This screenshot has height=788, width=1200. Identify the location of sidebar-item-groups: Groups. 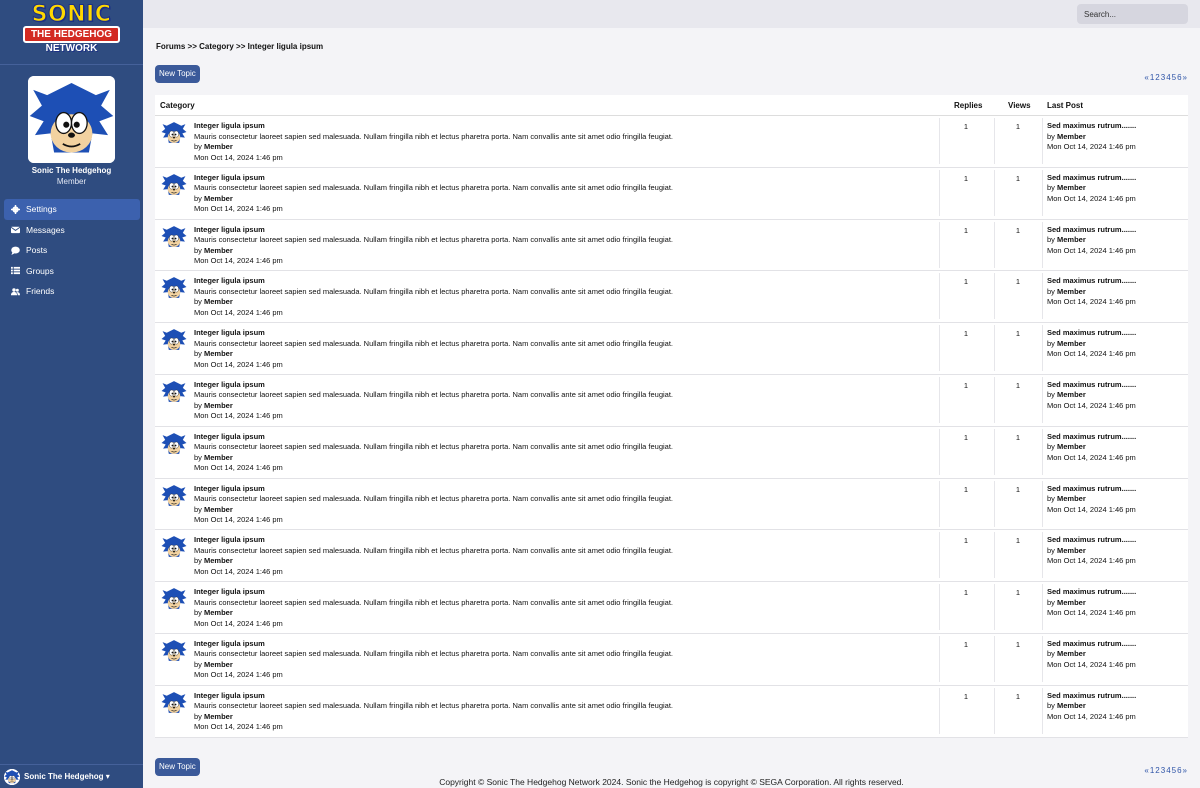
(72, 271).